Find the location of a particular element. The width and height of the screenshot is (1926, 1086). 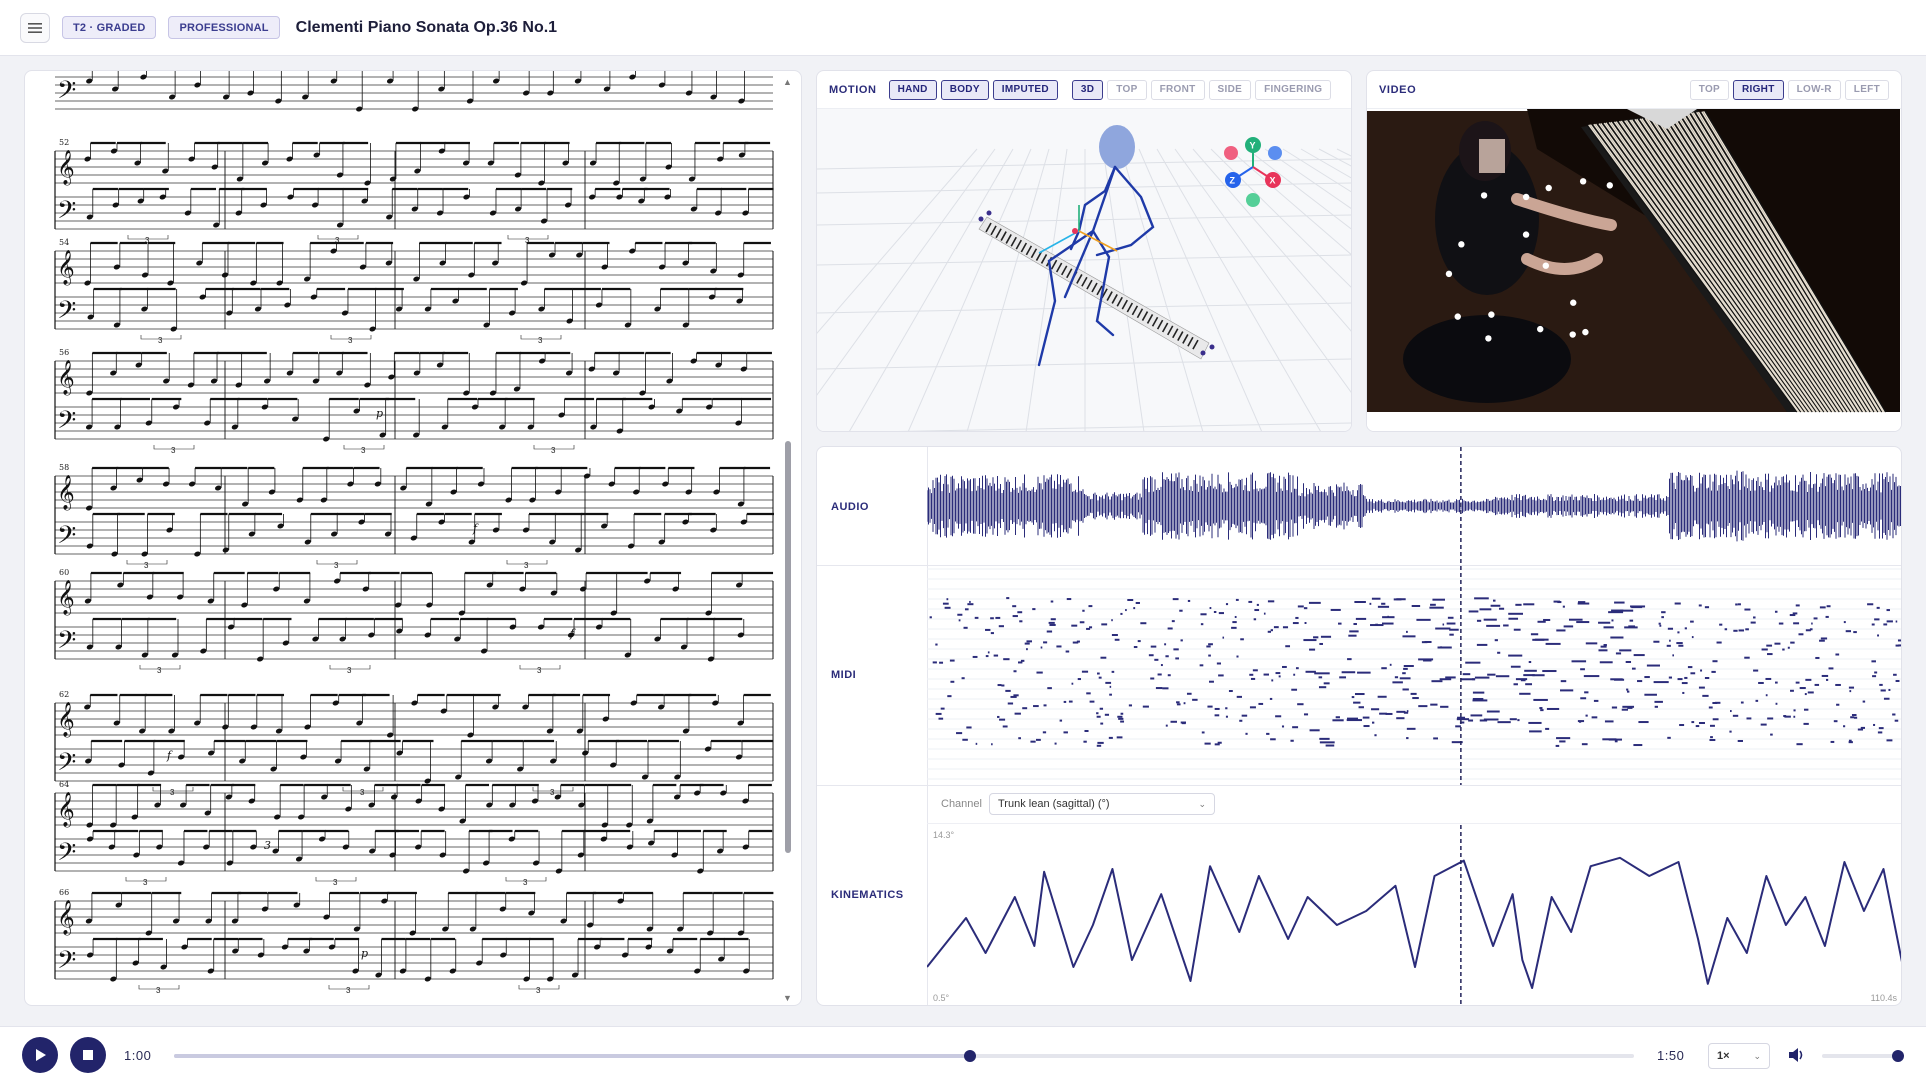

chevron-down-icon: ⌄ is located at coordinates (1757, 1055).